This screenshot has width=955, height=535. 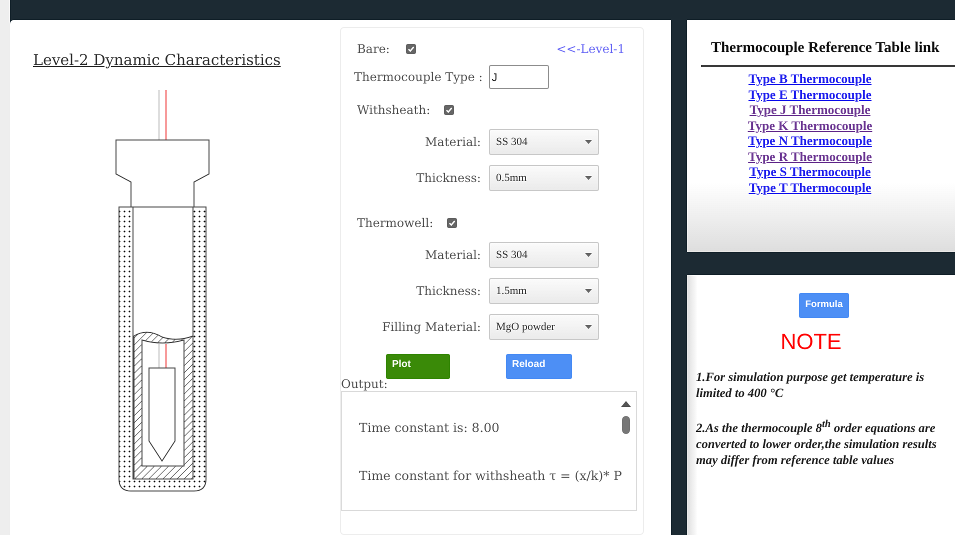 I want to click on output-label: Output:, so click(x=364, y=384).